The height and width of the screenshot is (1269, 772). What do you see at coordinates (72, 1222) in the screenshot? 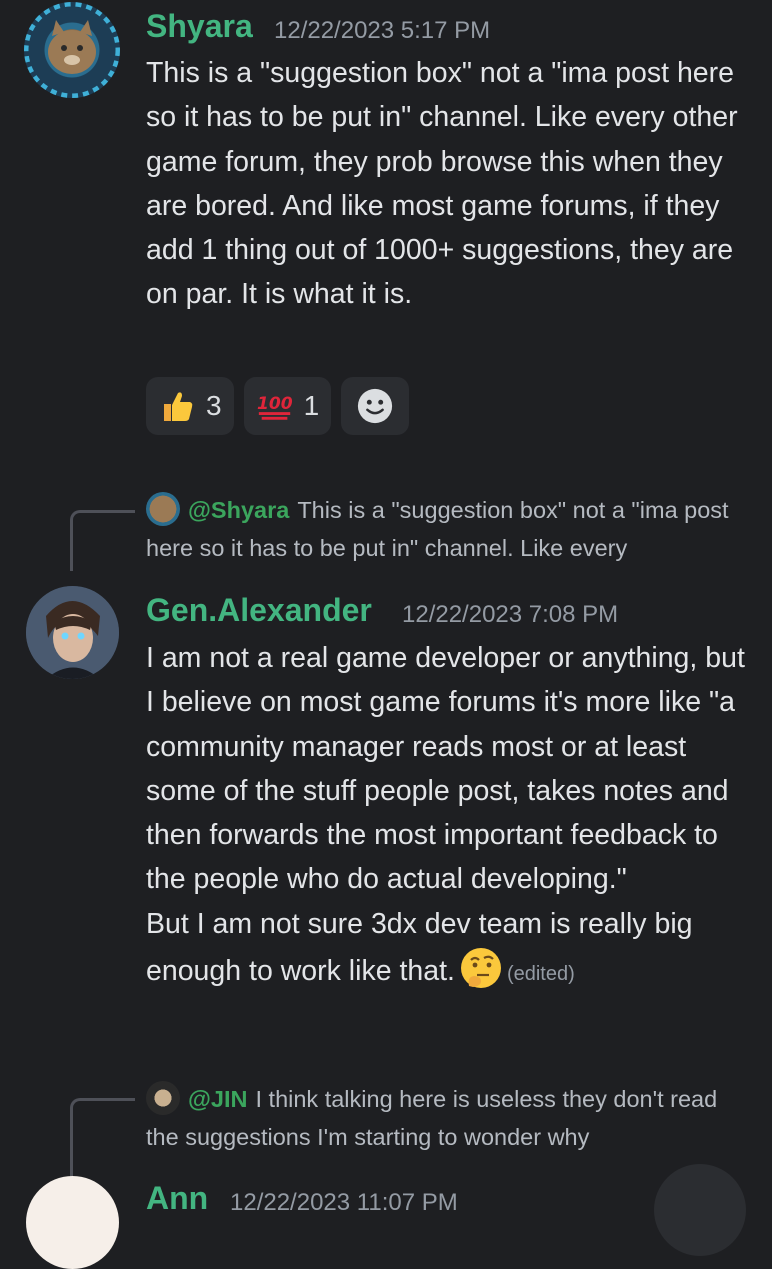
I see `avatar-ann` at bounding box center [72, 1222].